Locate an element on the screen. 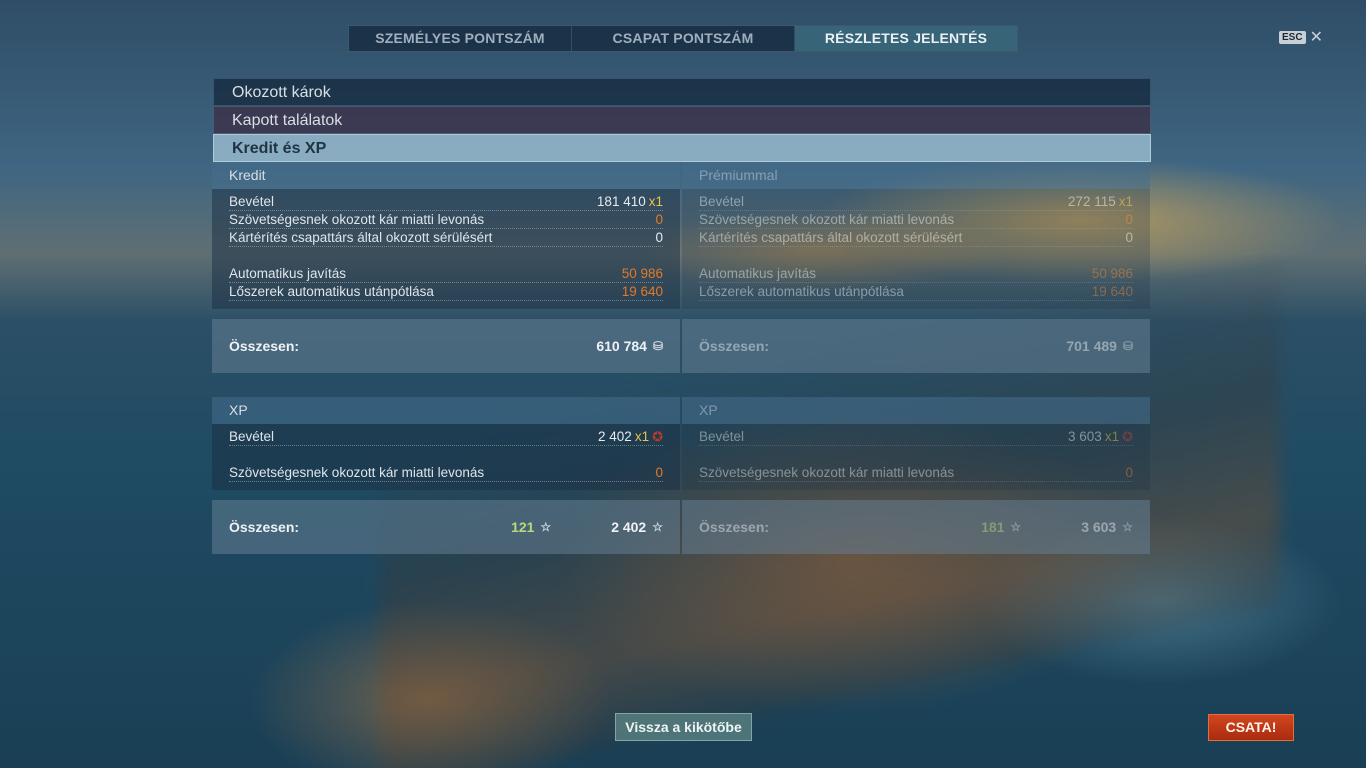  premium-xp-total-label: Összesen: is located at coordinates (734, 527).